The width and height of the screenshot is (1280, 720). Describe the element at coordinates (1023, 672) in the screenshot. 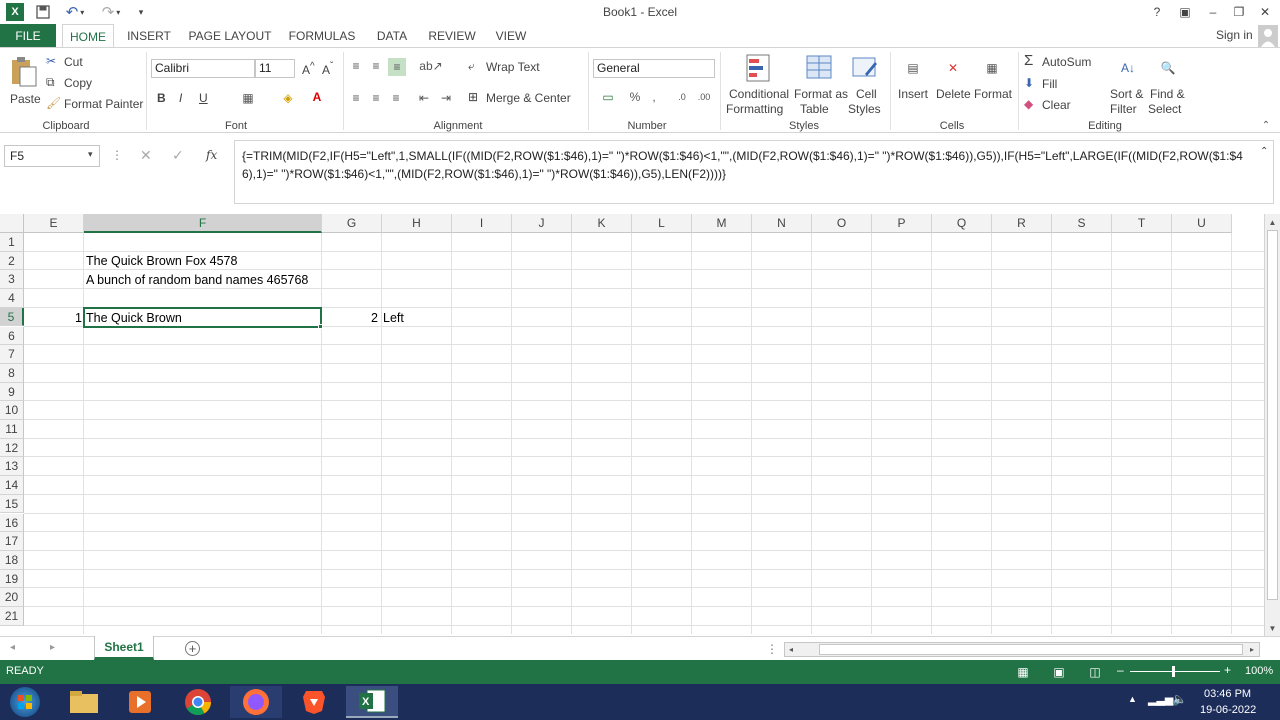

I see `normal-view-icon: ▦` at that location.